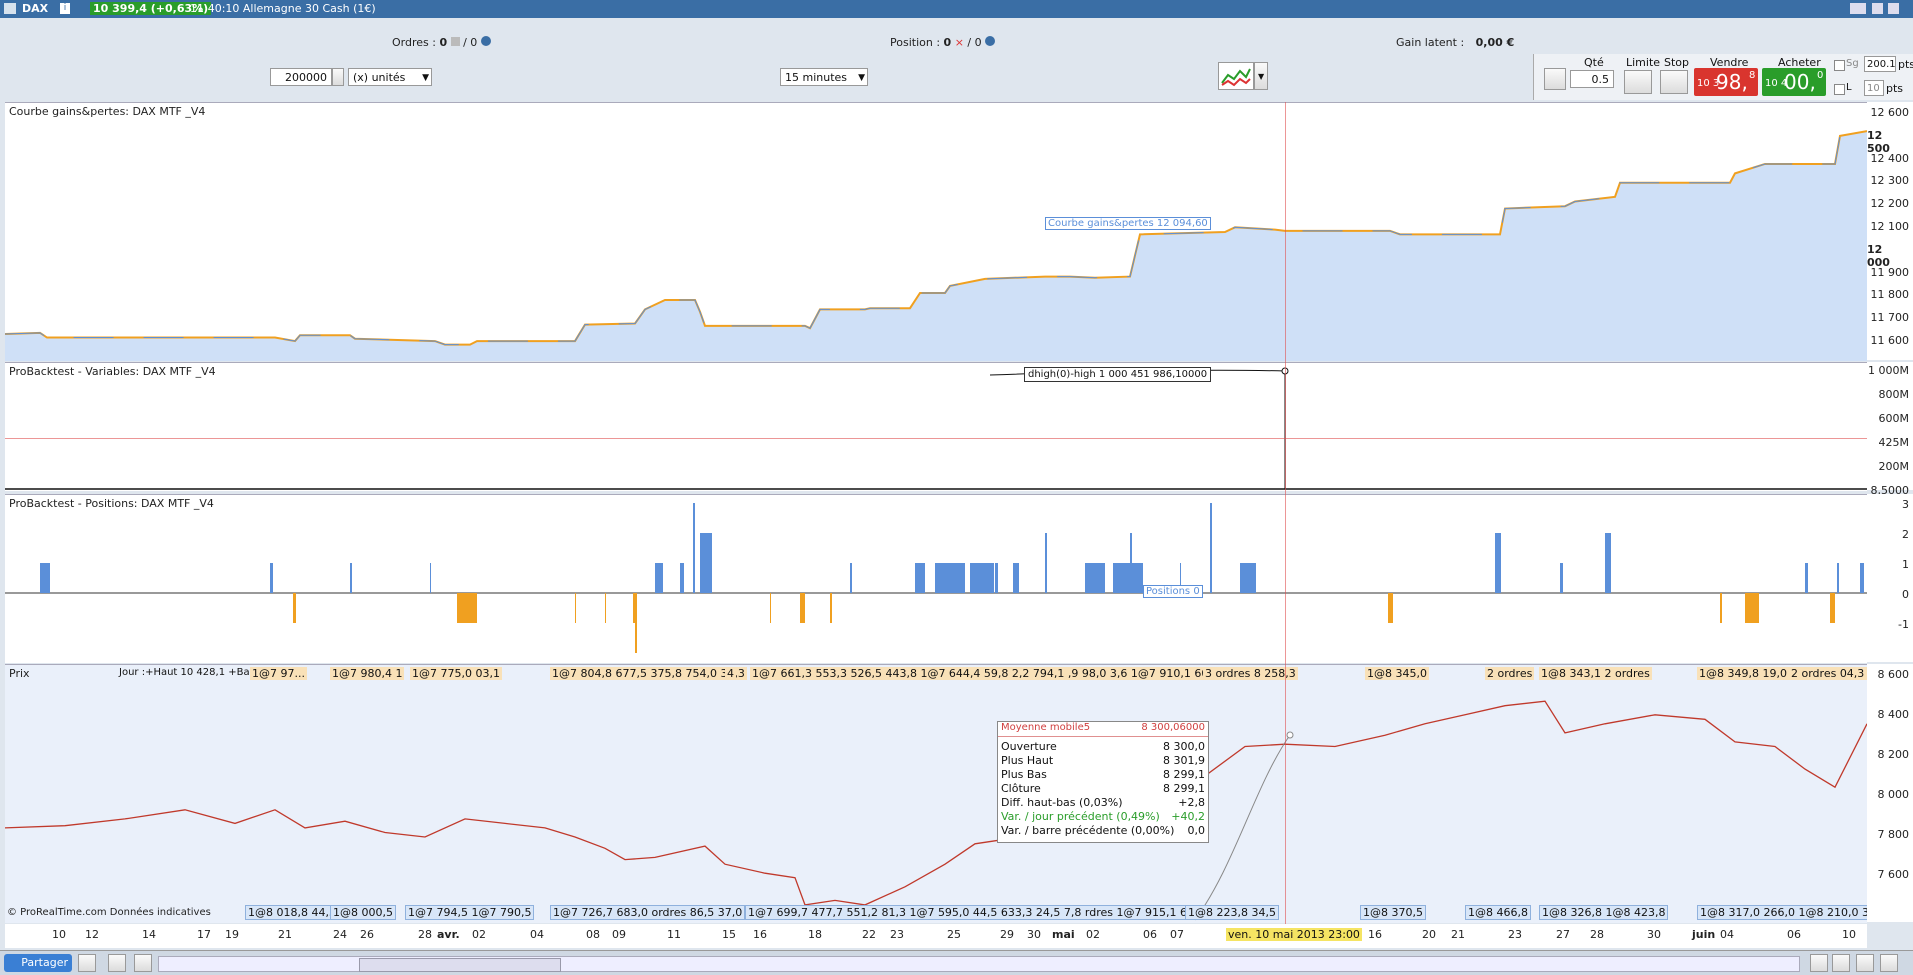 This screenshot has height=975, width=1913. Describe the element at coordinates (1894, 418) in the screenshot. I see `axis-tick-label: 600M` at that location.